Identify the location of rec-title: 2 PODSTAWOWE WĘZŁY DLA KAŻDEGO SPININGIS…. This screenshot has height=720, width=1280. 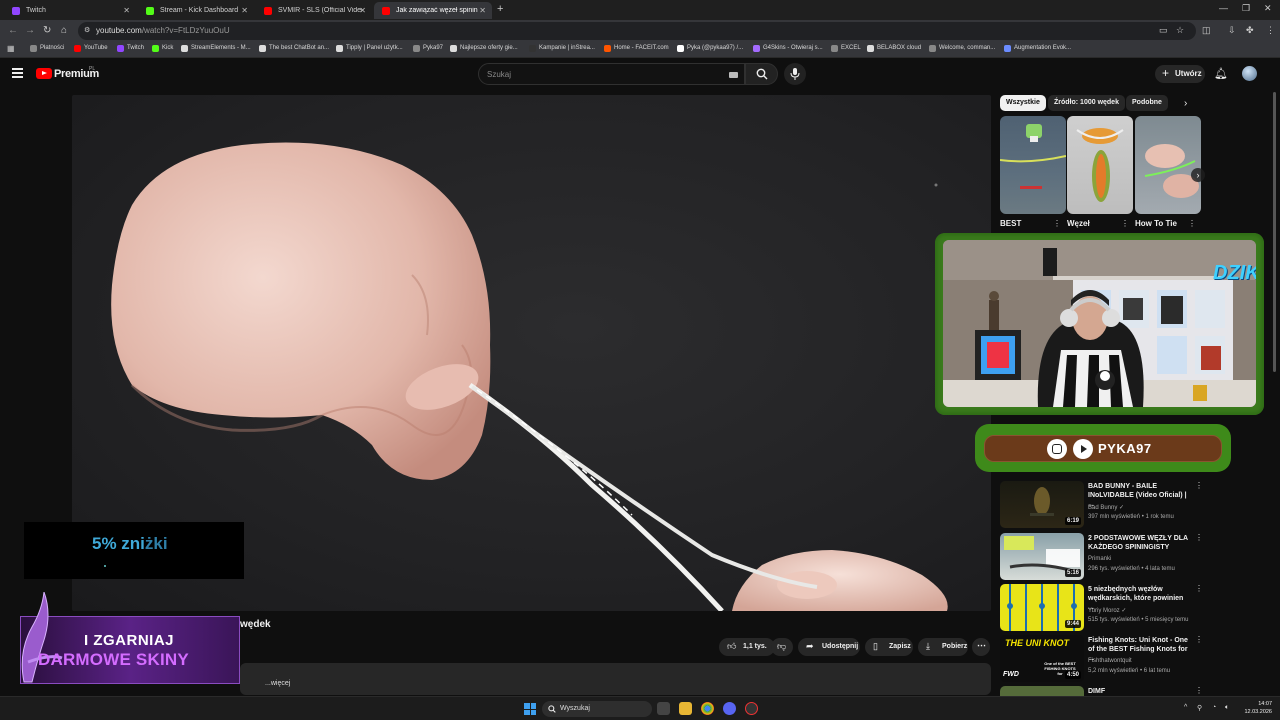
(1139, 543).